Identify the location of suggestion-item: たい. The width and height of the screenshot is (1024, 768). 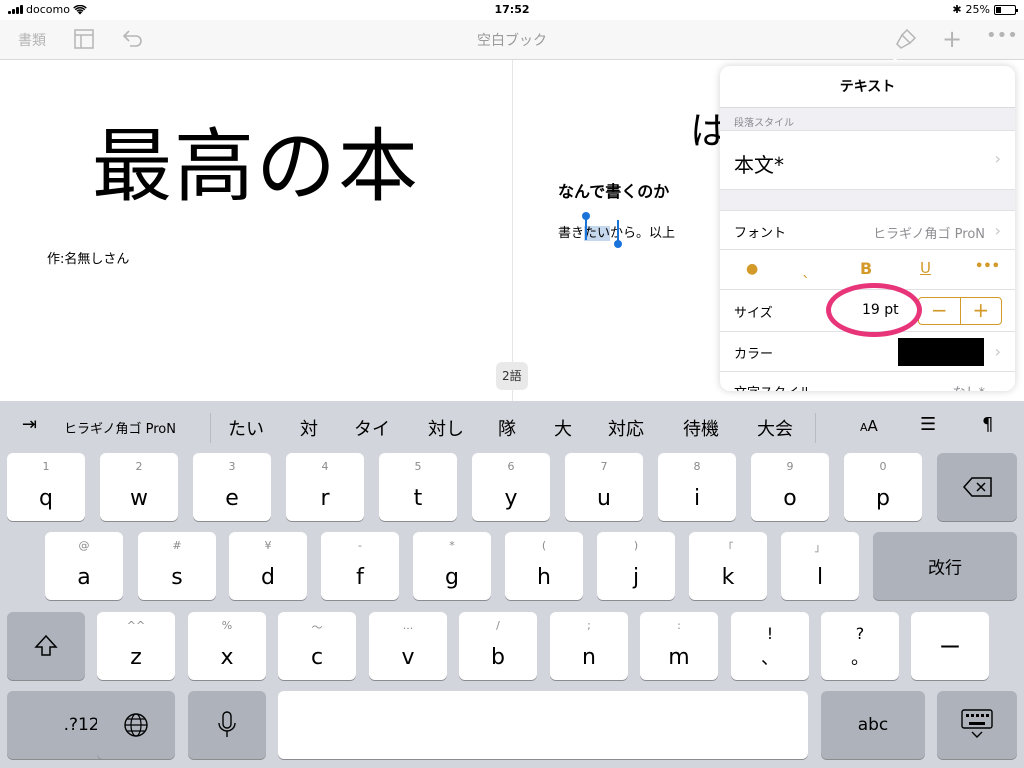
(246, 428).